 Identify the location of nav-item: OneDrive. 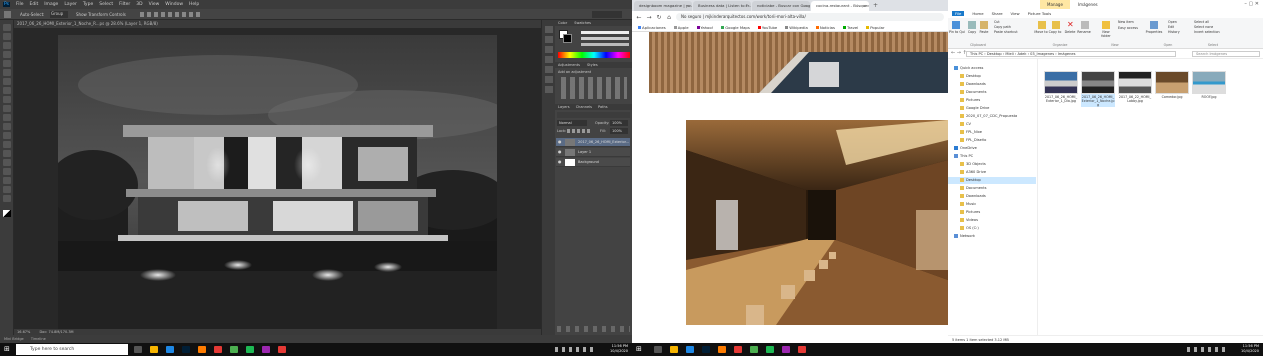
(992, 148).